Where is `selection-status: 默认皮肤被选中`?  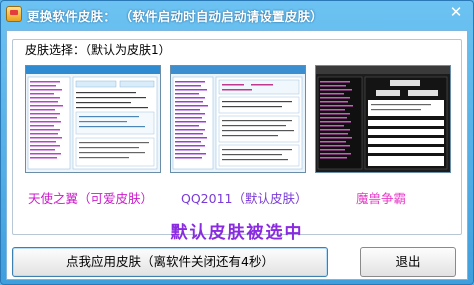
selection-status: 默认皮肤被选中 is located at coordinates (237, 233).